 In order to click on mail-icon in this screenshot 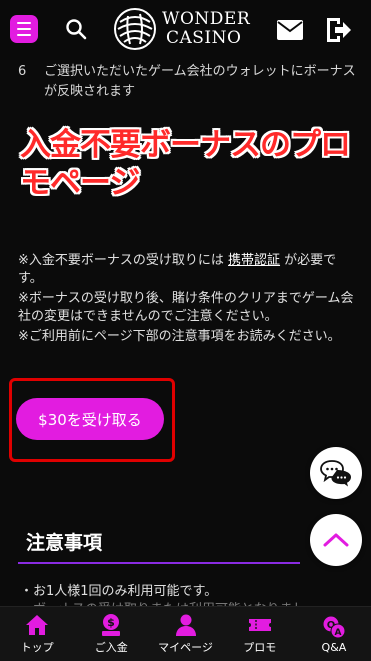, I will do `click(290, 30)`.